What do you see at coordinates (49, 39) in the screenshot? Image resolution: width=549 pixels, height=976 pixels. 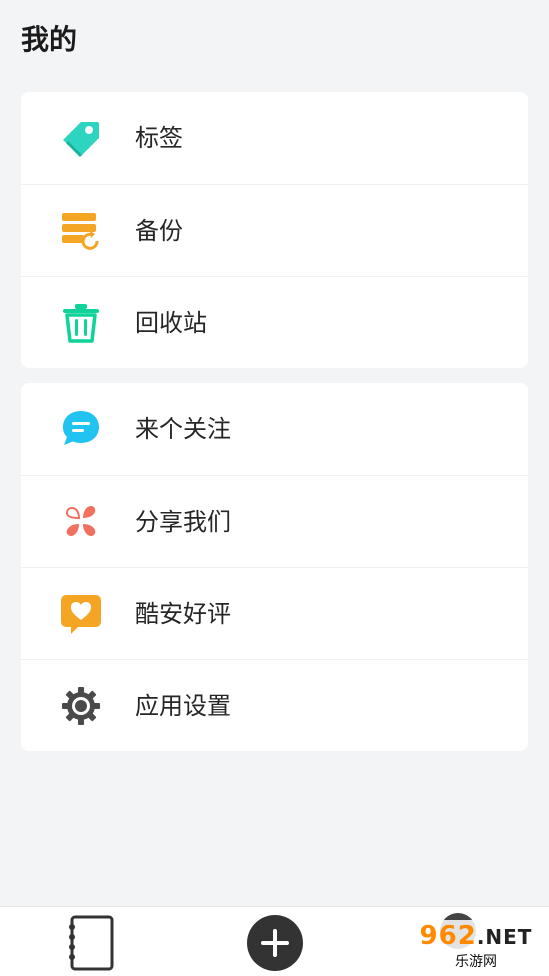 I see `page-title: 我的` at bounding box center [49, 39].